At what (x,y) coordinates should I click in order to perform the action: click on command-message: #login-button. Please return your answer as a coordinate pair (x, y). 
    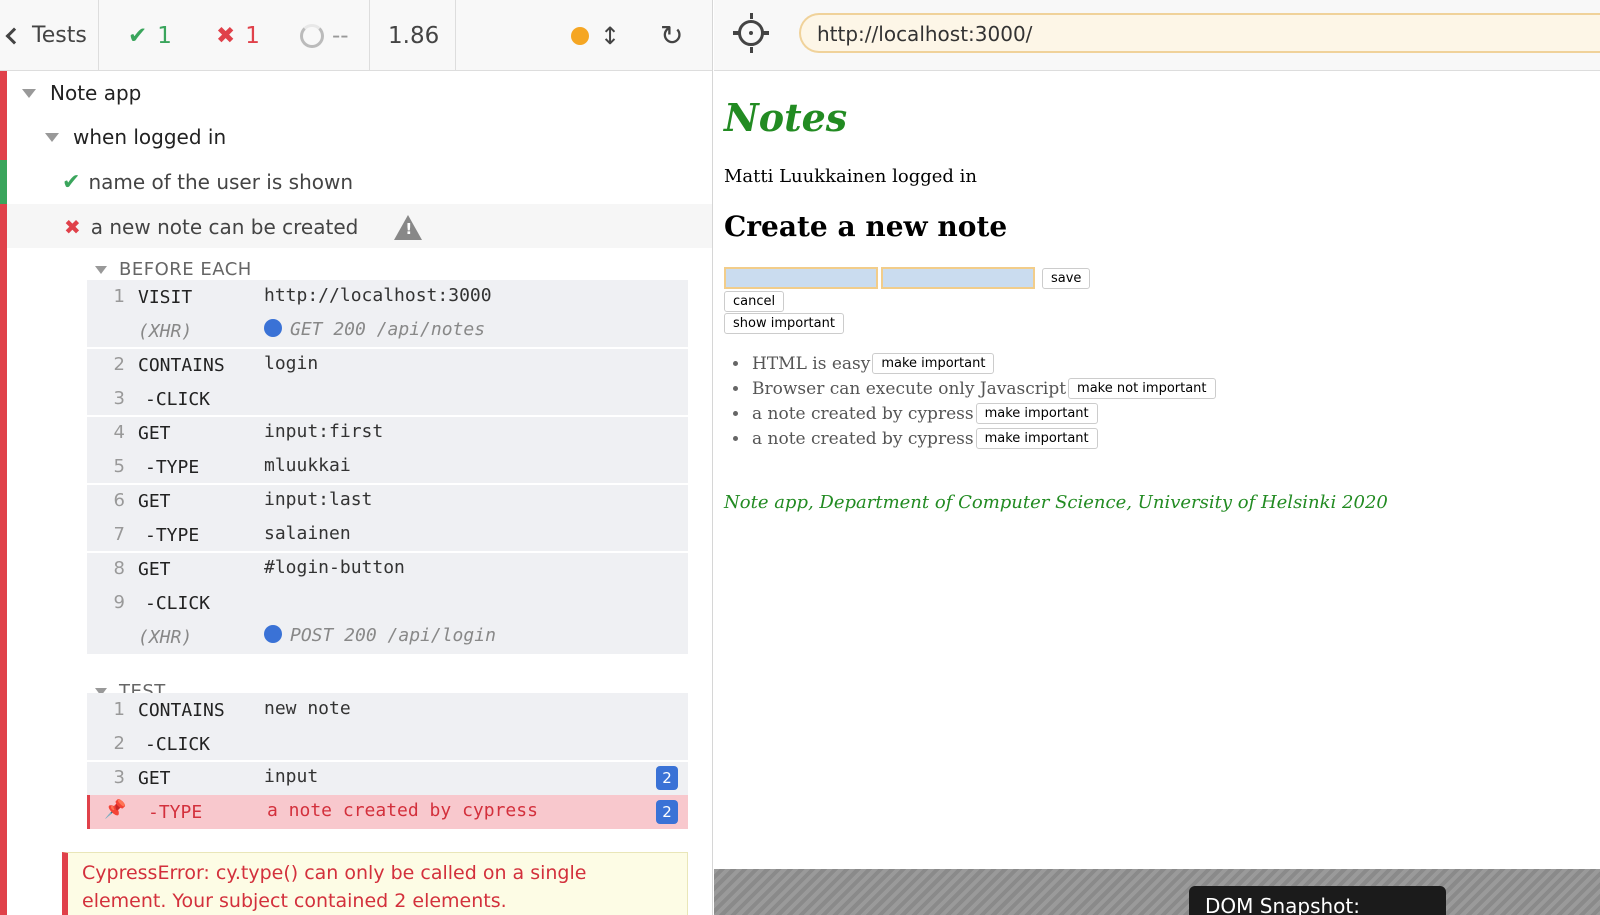
    Looking at the image, I should click on (334, 567).